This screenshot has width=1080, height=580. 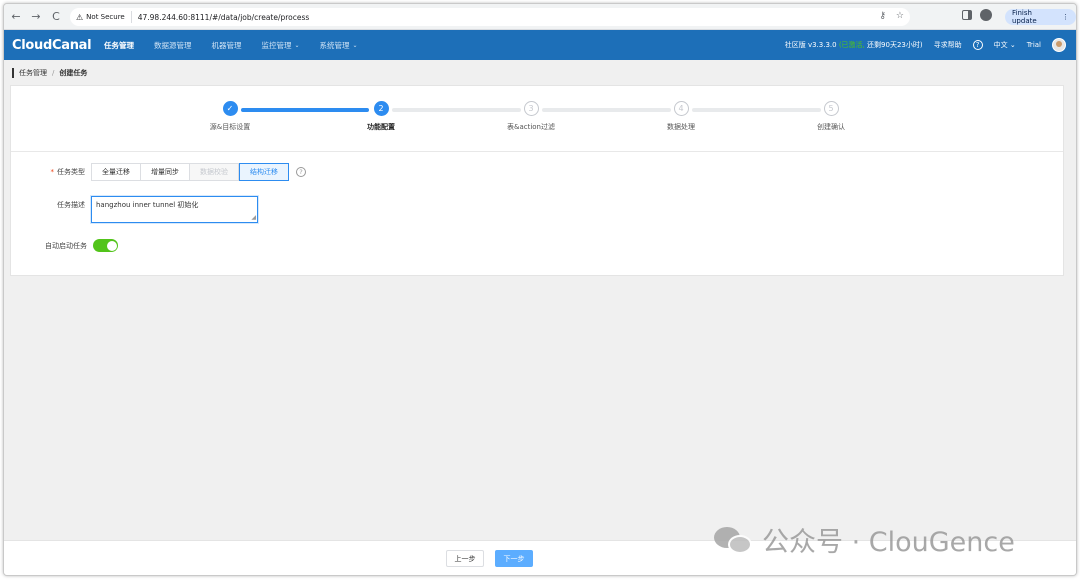 I want to click on step-table-action-filter: 3 表&action过滤, so click(x=531, y=116).